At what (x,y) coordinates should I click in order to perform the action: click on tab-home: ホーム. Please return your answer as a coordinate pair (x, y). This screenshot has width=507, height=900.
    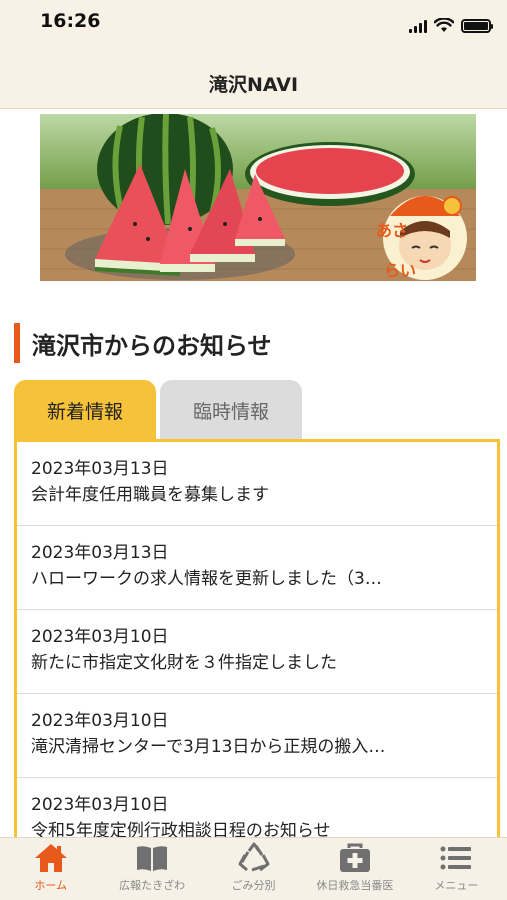
    Looking at the image, I should click on (50, 869).